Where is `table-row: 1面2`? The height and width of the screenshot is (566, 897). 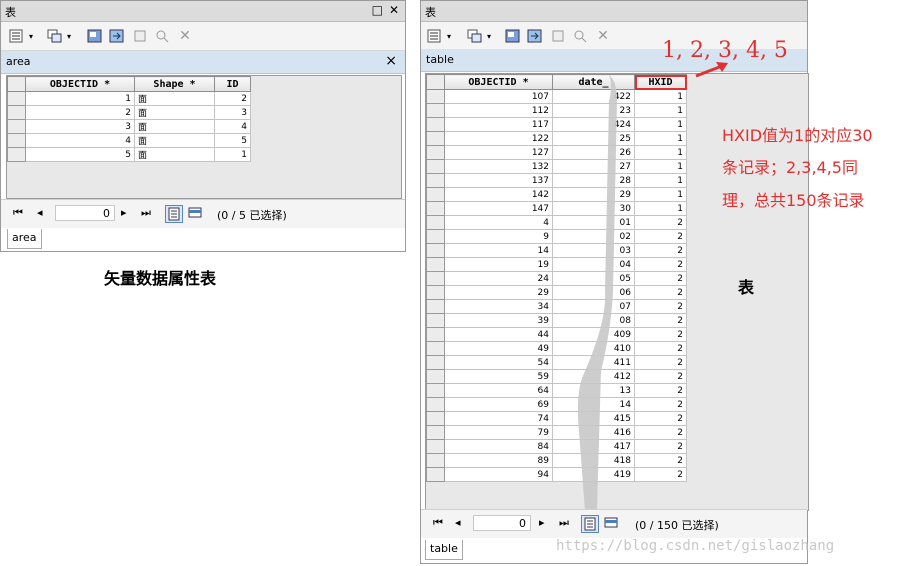
table-row: 1面2 is located at coordinates (129, 98).